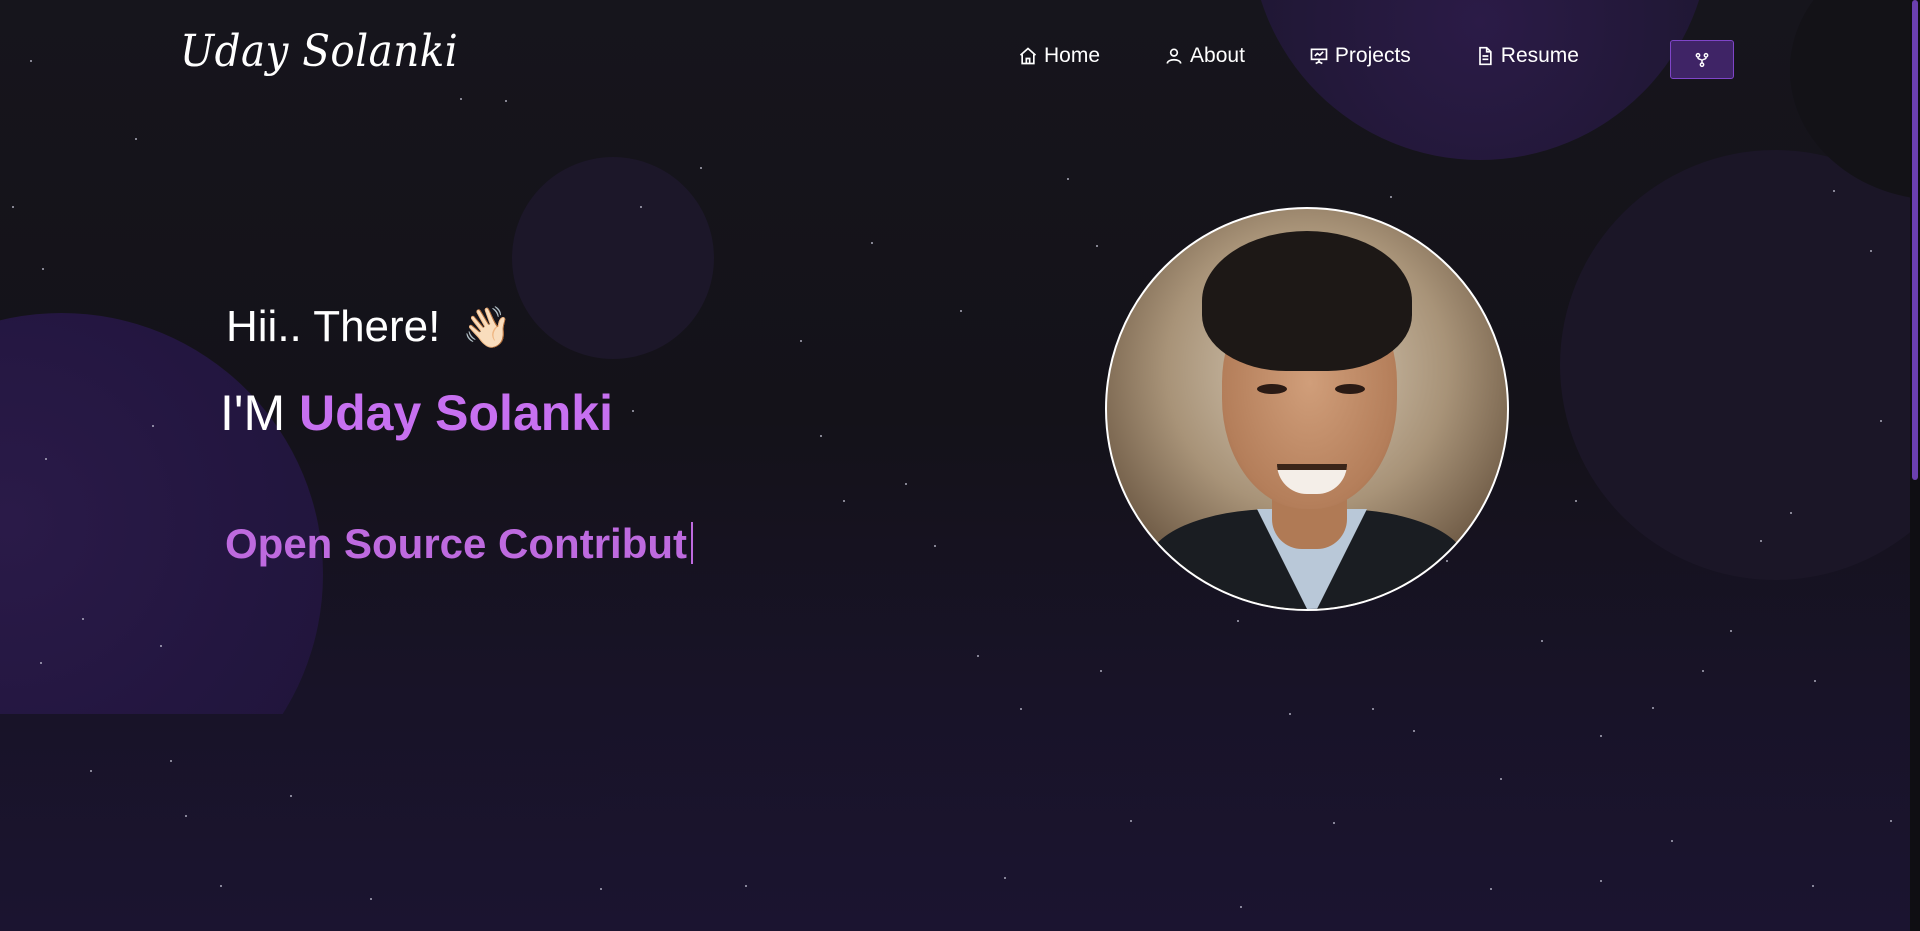  Describe the element at coordinates (692, 543) in the screenshot. I see `typewriter-caret` at that location.